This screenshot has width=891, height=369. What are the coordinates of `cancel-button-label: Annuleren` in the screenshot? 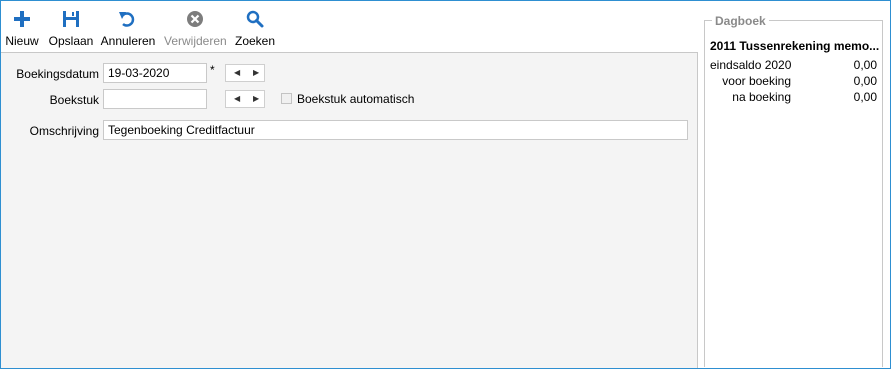 It's located at (128, 41).